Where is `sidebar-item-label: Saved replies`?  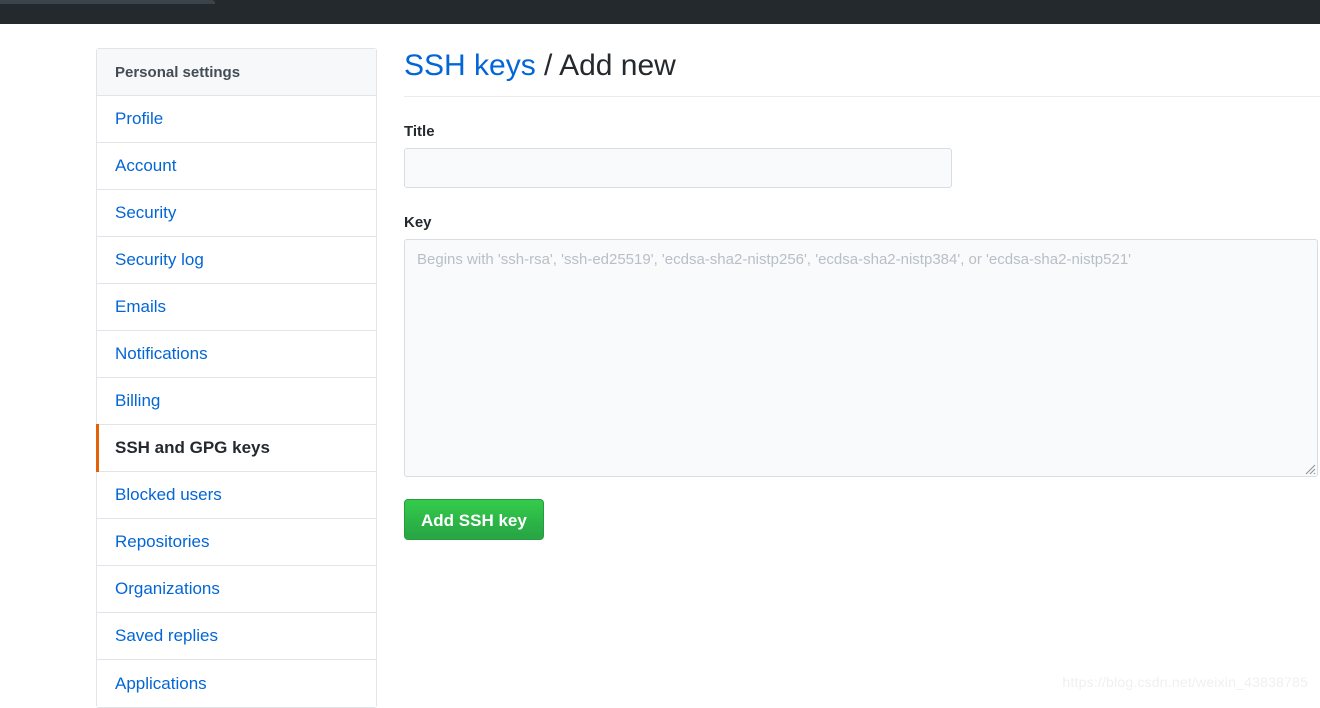 sidebar-item-label: Saved replies is located at coordinates (167, 635).